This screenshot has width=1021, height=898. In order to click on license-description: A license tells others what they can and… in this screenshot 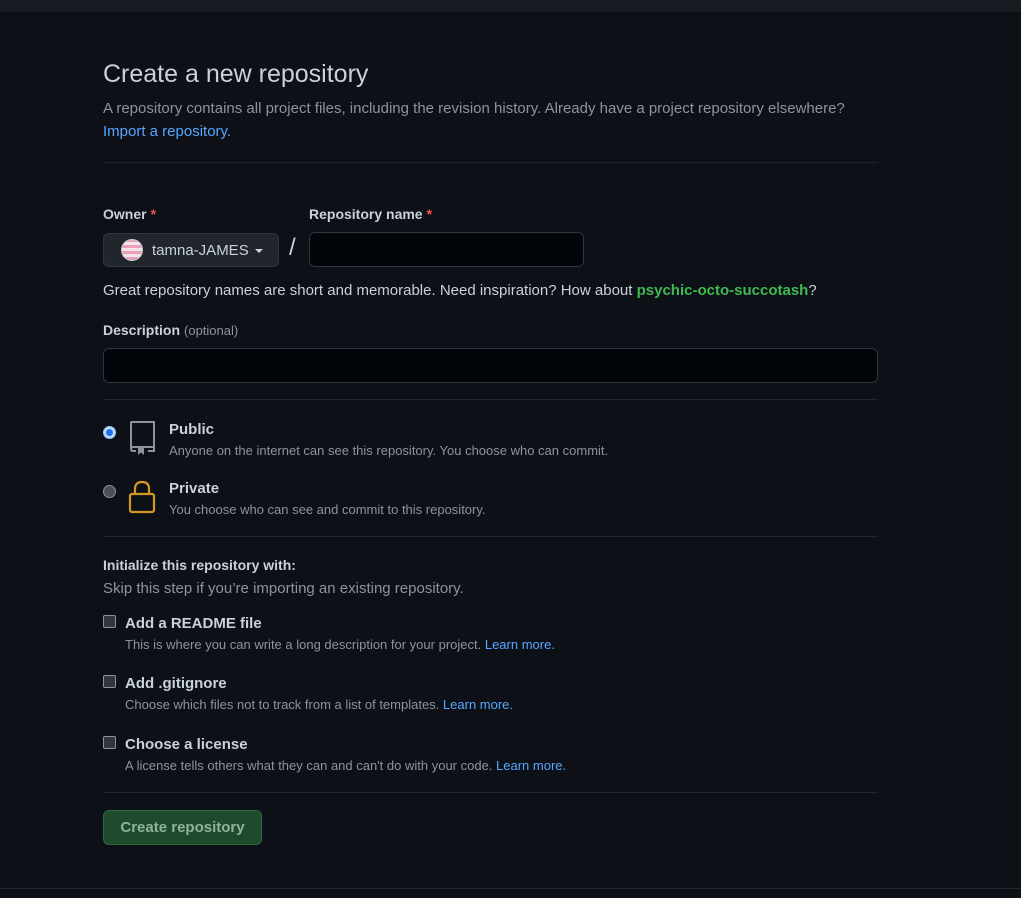, I will do `click(346, 765)`.